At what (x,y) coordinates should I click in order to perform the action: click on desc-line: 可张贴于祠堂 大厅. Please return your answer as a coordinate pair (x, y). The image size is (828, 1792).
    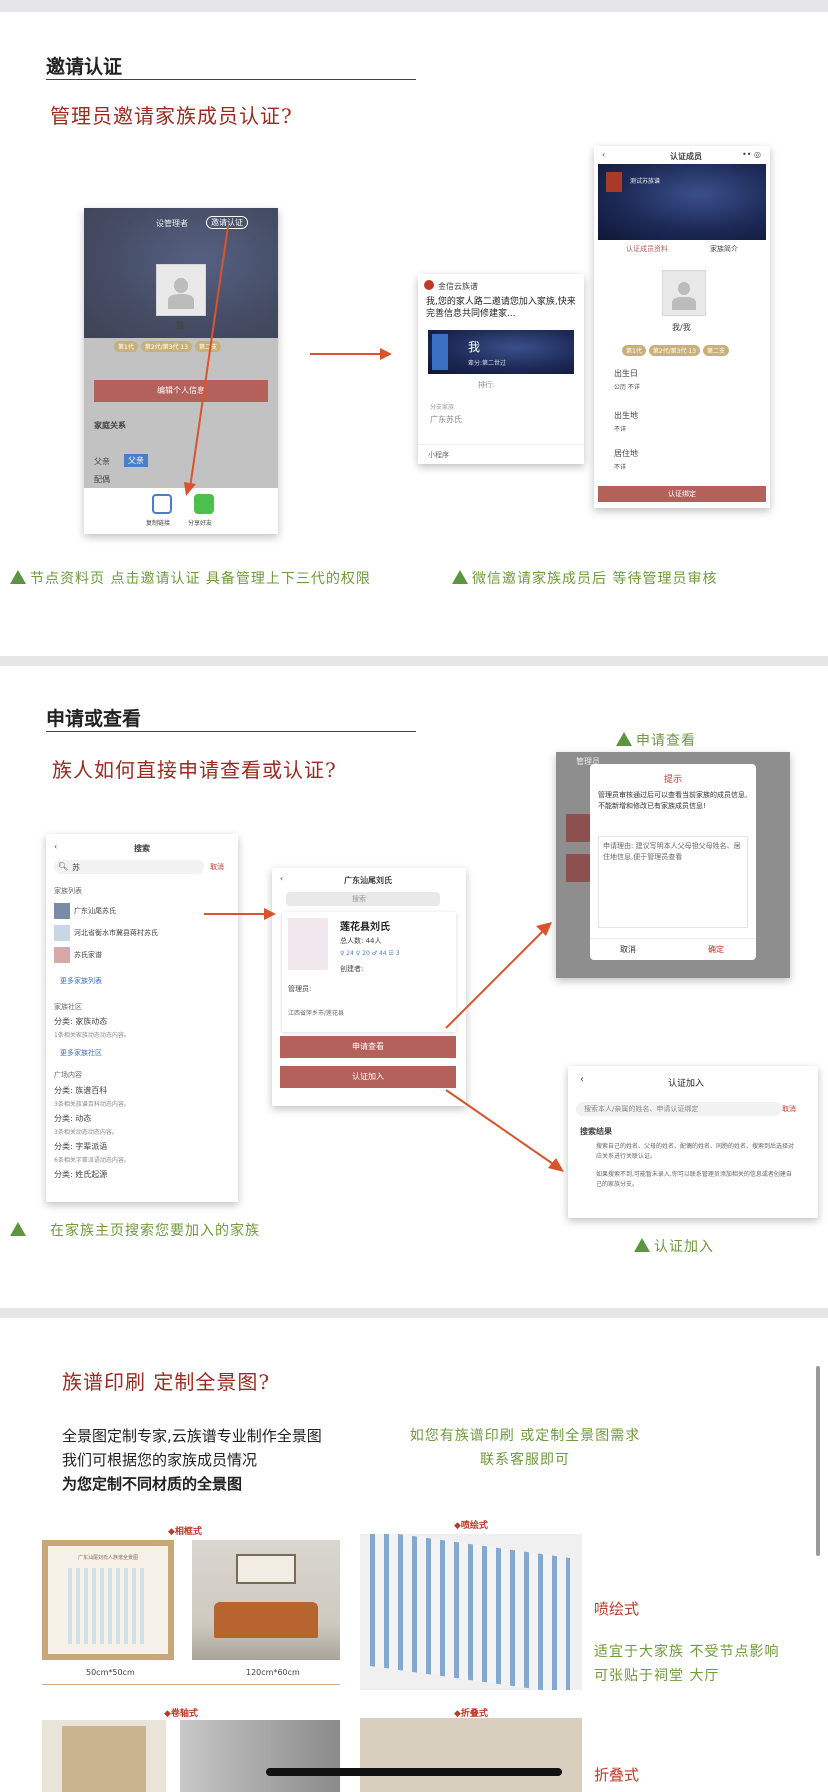
    Looking at the image, I should click on (657, 1676).